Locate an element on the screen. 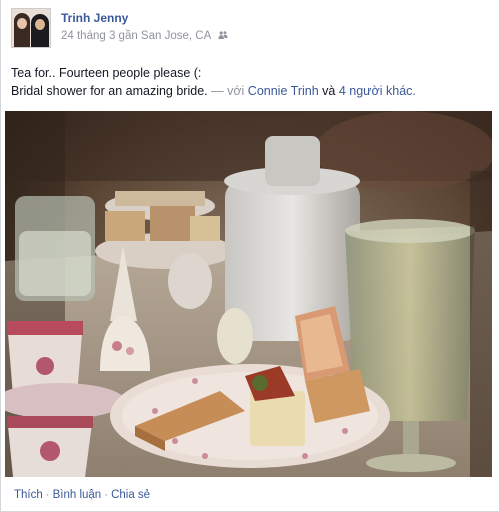  friends-icon is located at coordinates (223, 35).